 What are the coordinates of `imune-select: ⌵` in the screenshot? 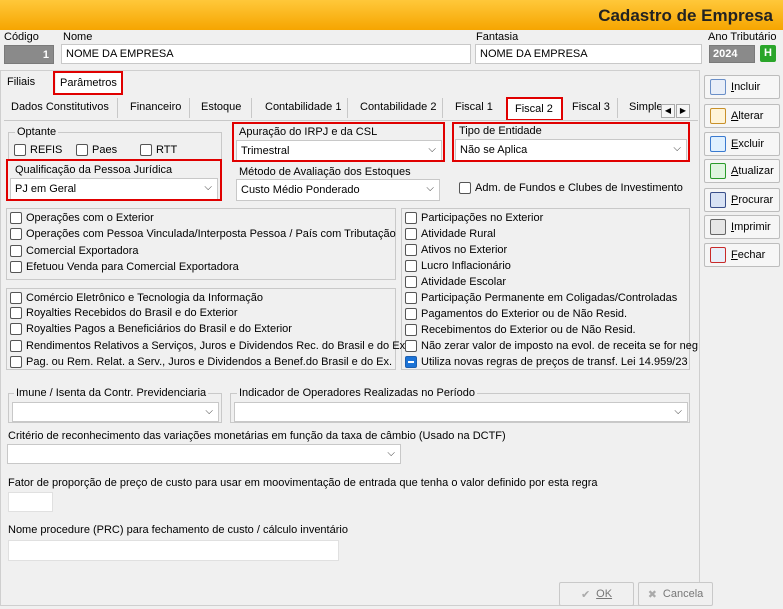 It's located at (115, 412).